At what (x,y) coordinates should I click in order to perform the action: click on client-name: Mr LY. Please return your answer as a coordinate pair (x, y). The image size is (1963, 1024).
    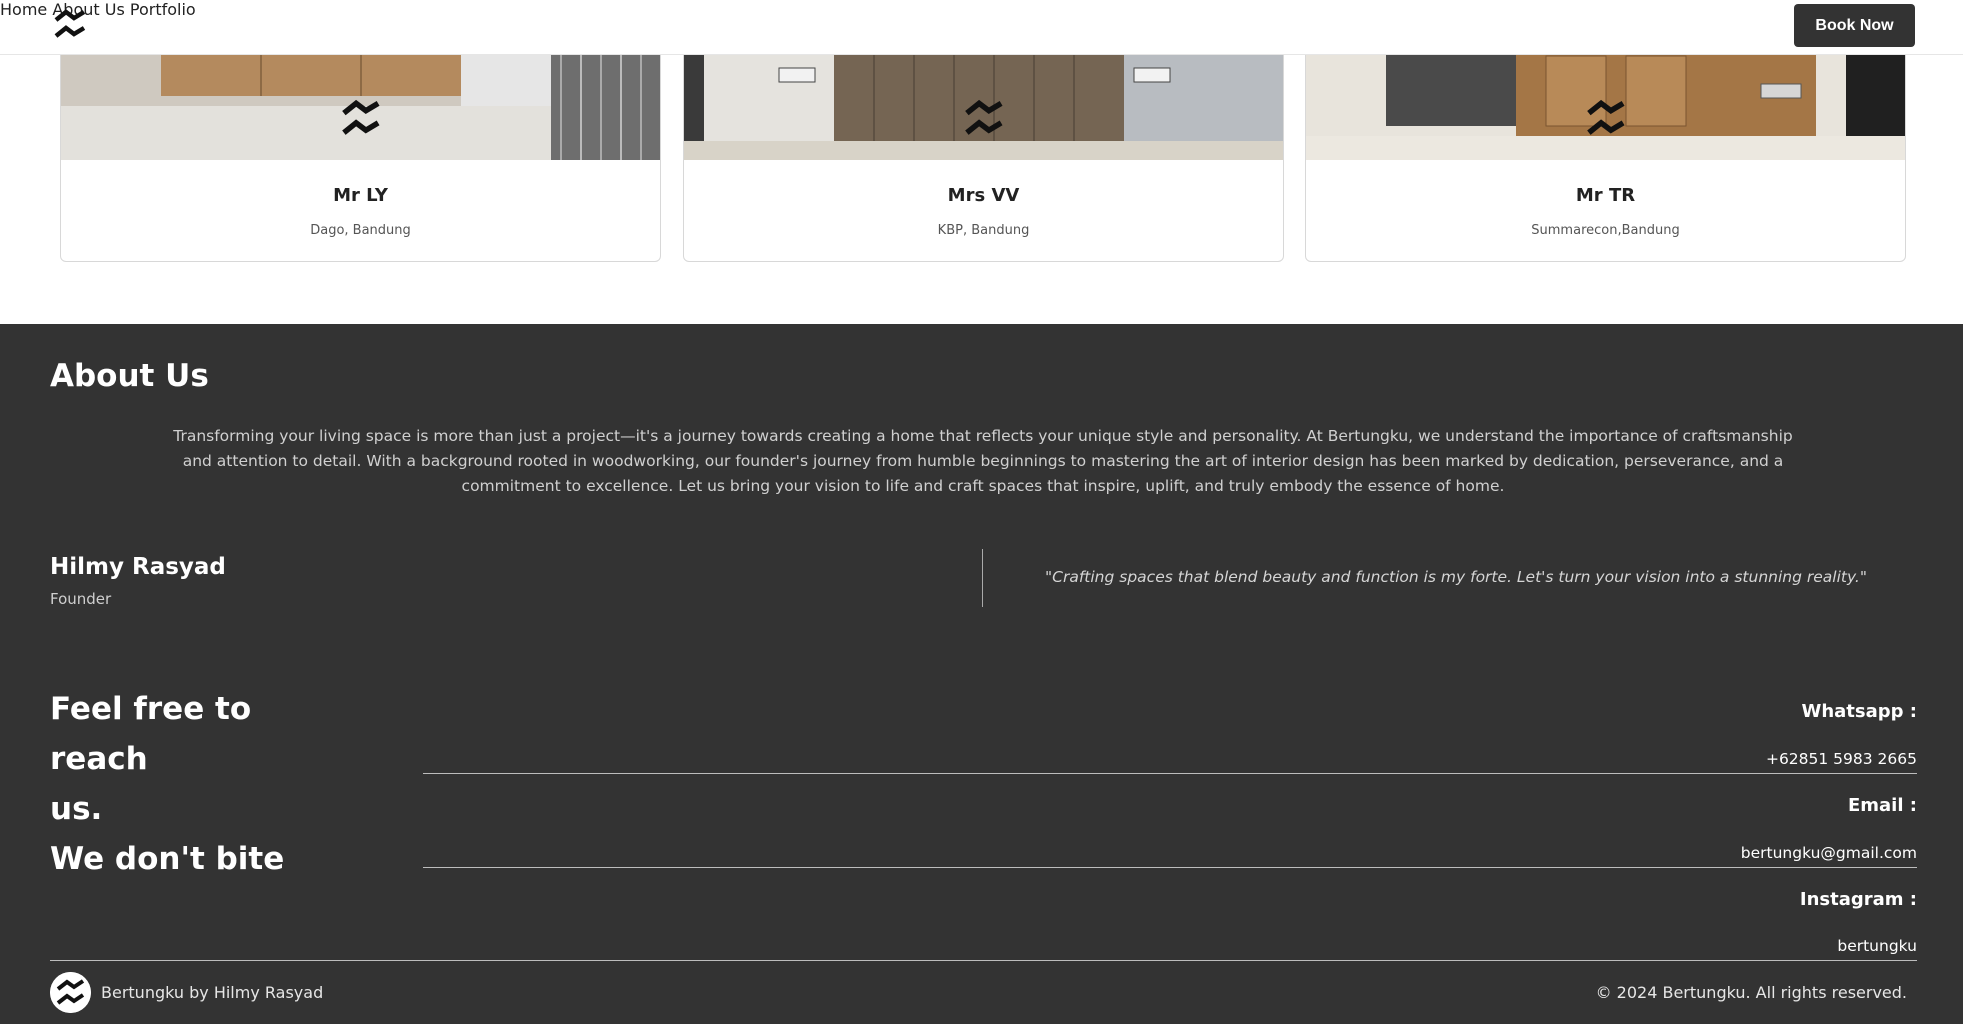
    Looking at the image, I should click on (360, 195).